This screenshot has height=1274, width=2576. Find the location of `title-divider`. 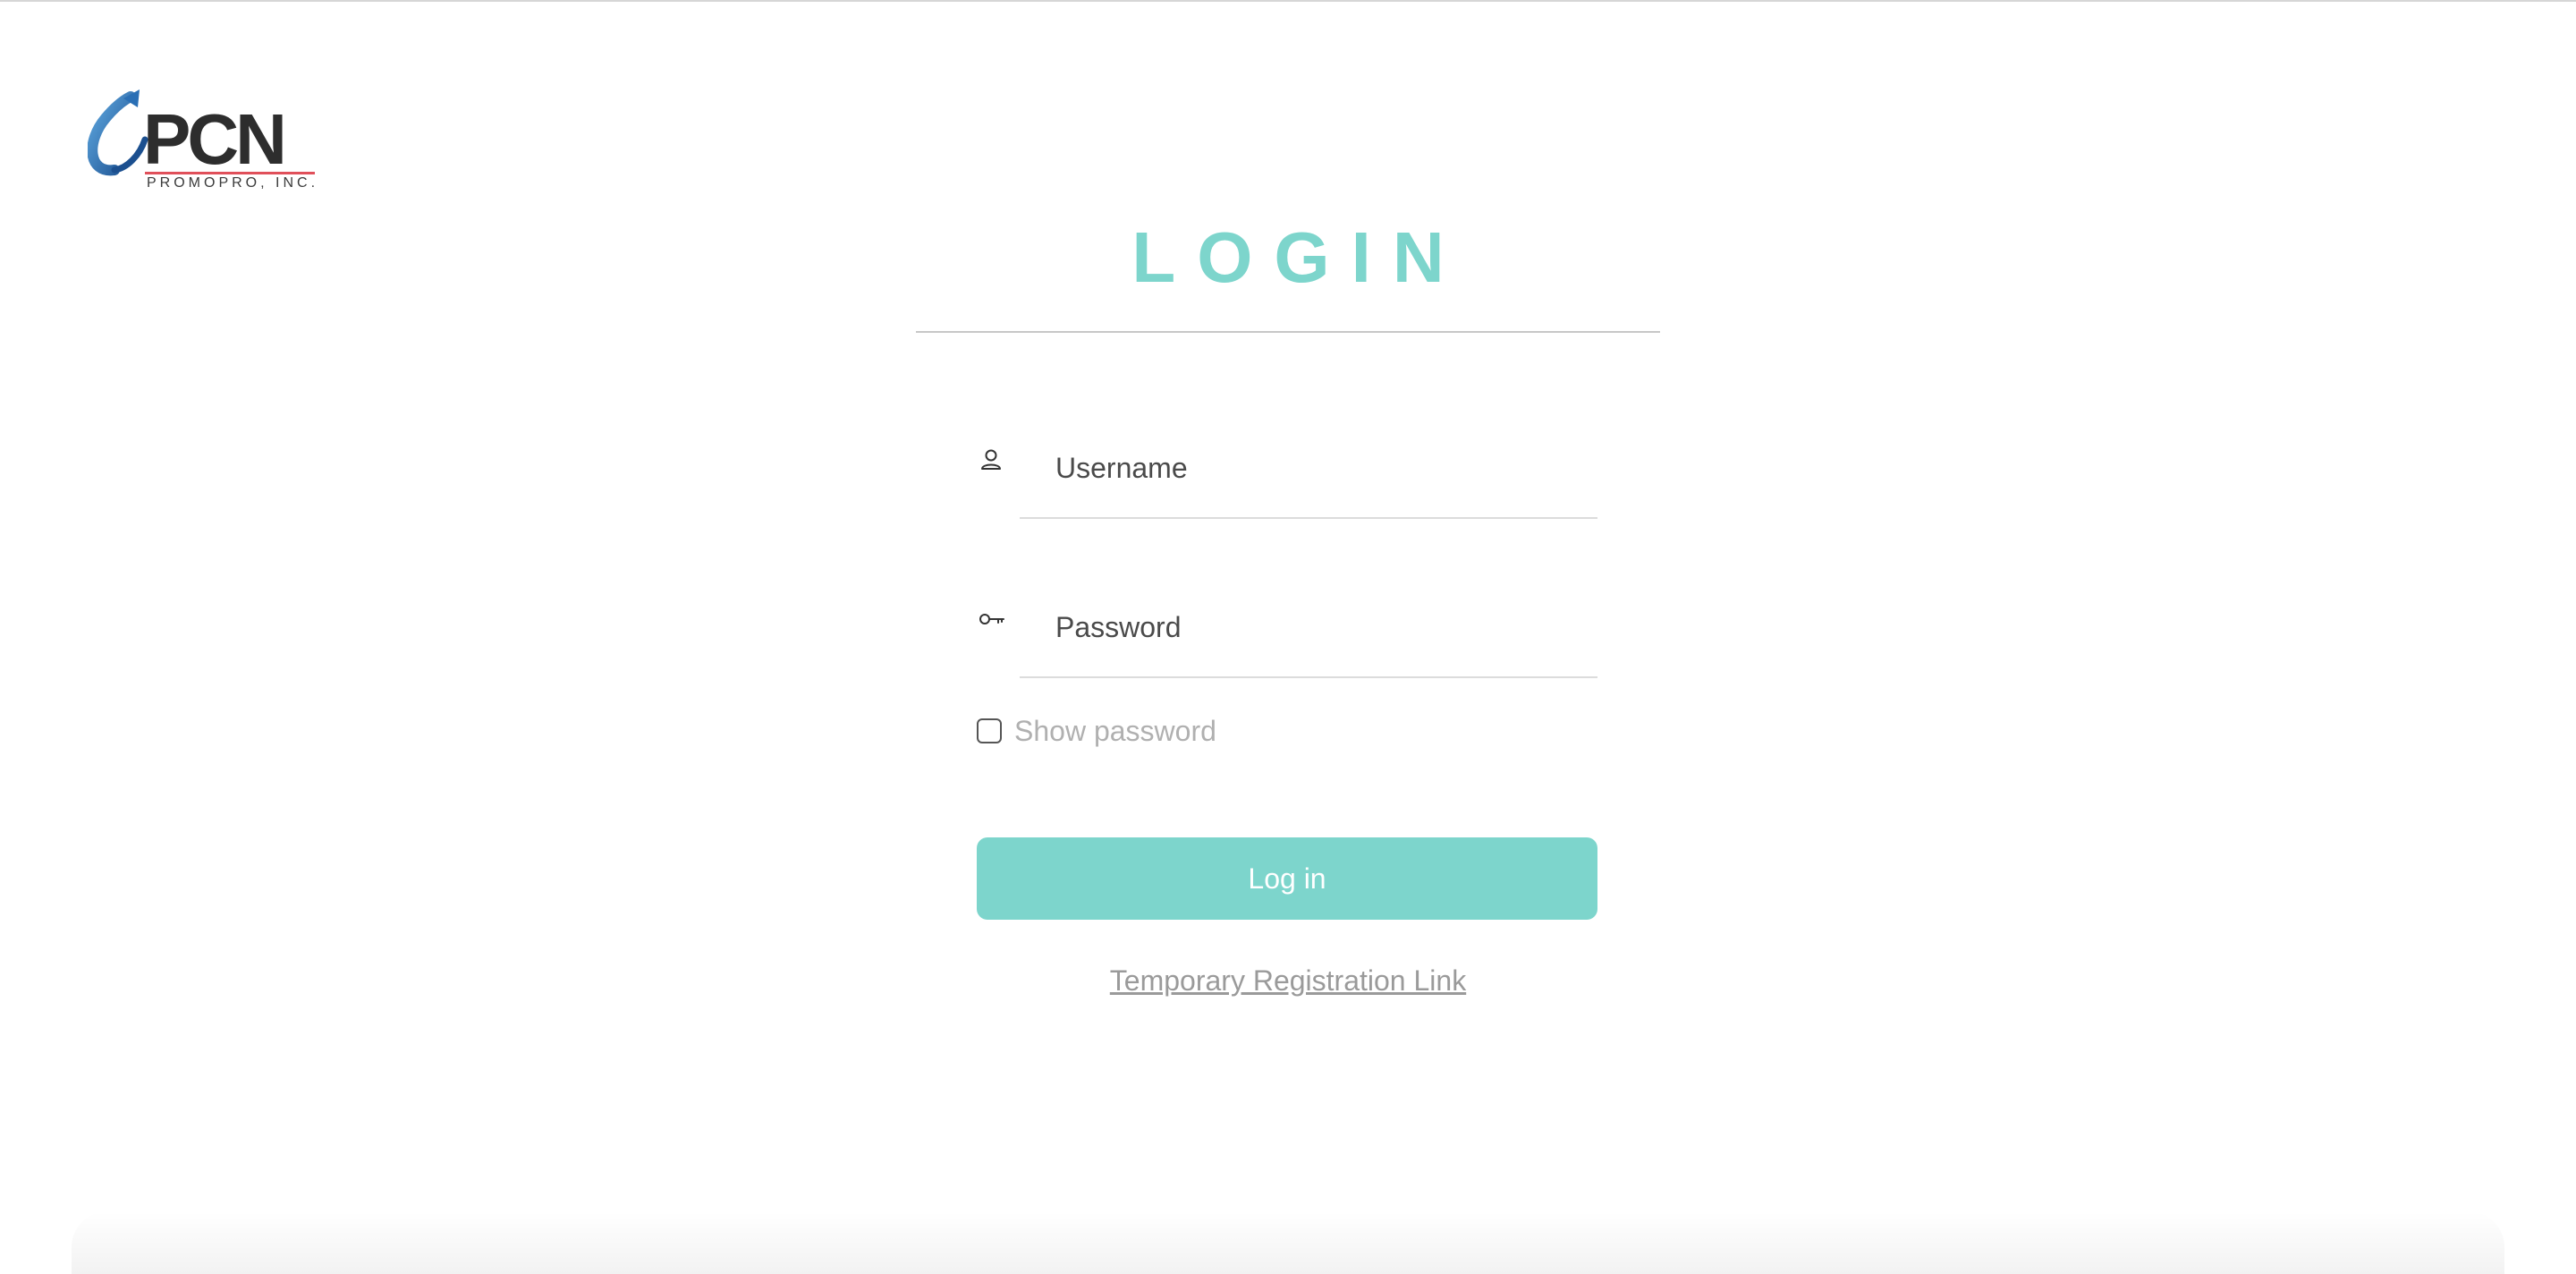

title-divider is located at coordinates (1288, 332).